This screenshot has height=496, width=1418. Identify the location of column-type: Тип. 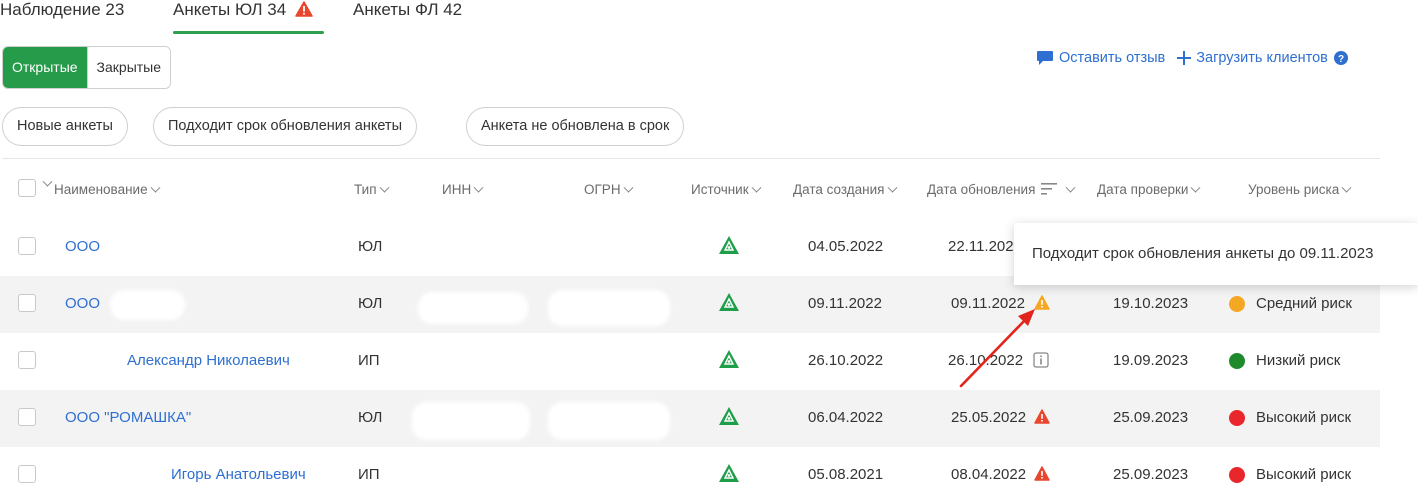
(371, 189).